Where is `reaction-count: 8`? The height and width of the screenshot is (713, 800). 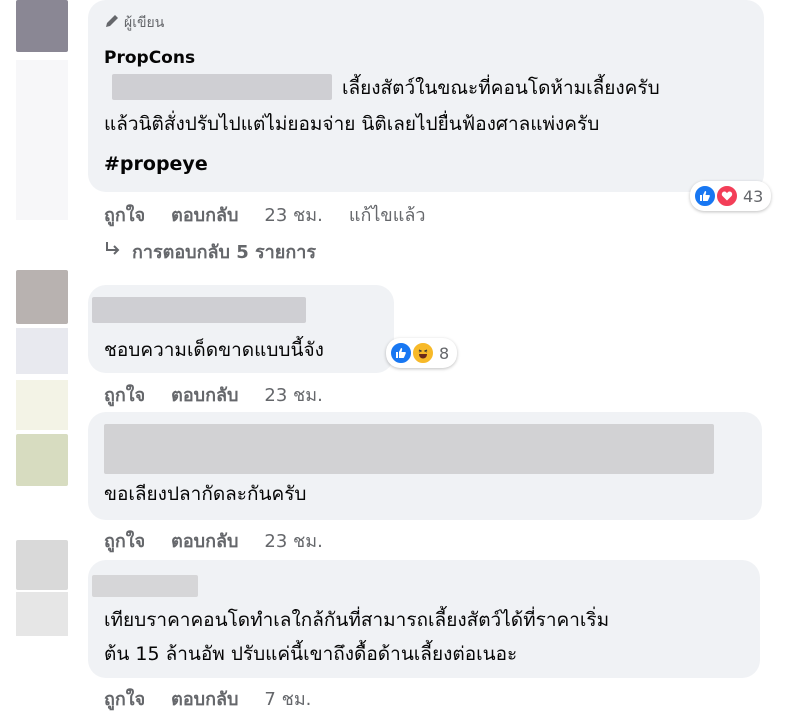 reaction-count: 8 is located at coordinates (444, 353).